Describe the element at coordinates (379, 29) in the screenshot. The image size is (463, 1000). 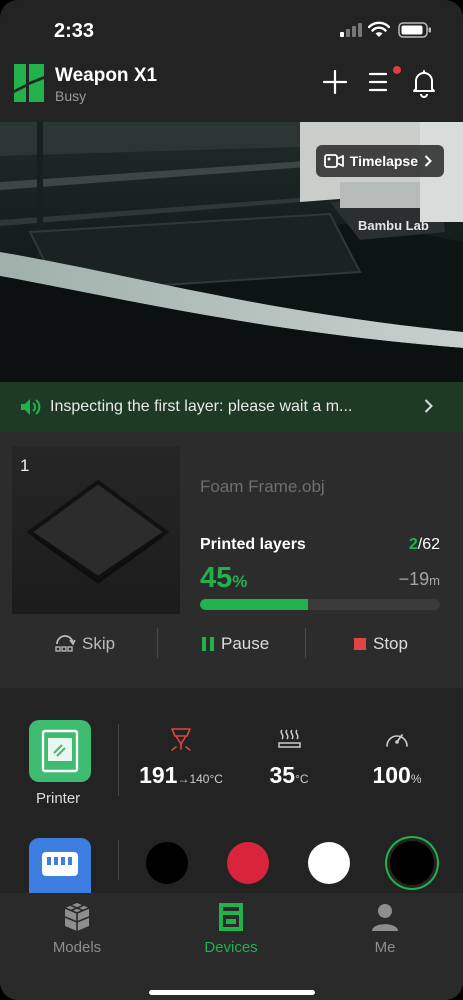
I see `wifi-icon` at that location.